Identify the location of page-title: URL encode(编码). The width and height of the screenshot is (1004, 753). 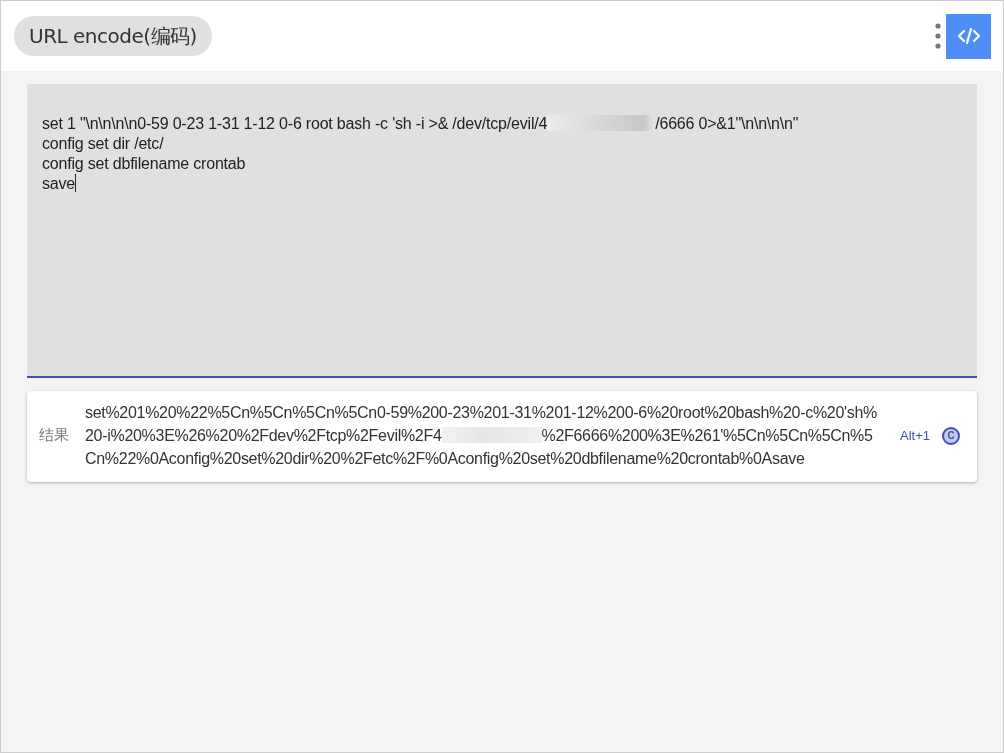
(113, 36).